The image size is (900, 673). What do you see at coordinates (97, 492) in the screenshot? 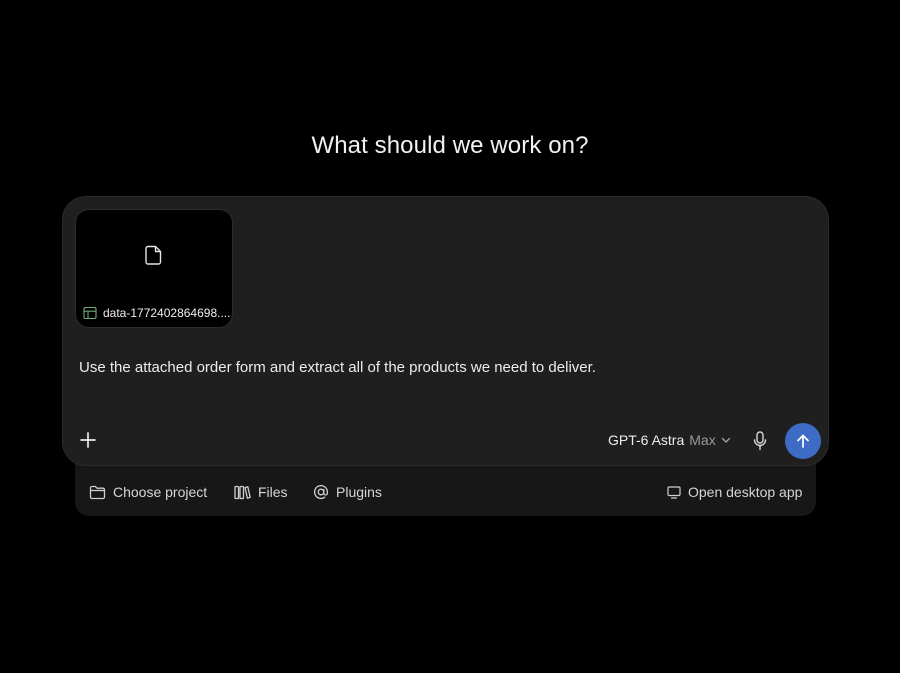
I see `folder-icon` at bounding box center [97, 492].